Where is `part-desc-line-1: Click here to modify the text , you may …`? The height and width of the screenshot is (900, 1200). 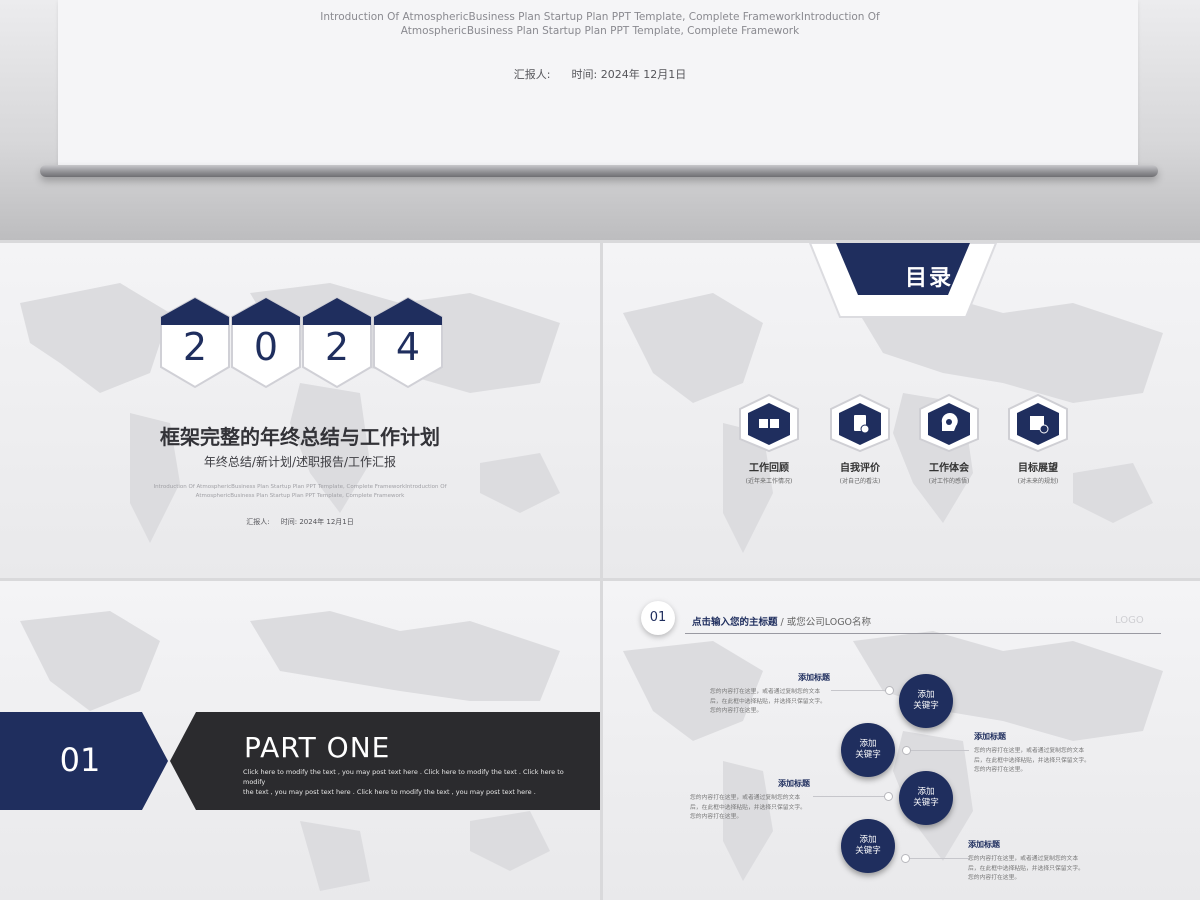
part-desc-line-1: Click here to modify the text , you may … is located at coordinates (403, 777).